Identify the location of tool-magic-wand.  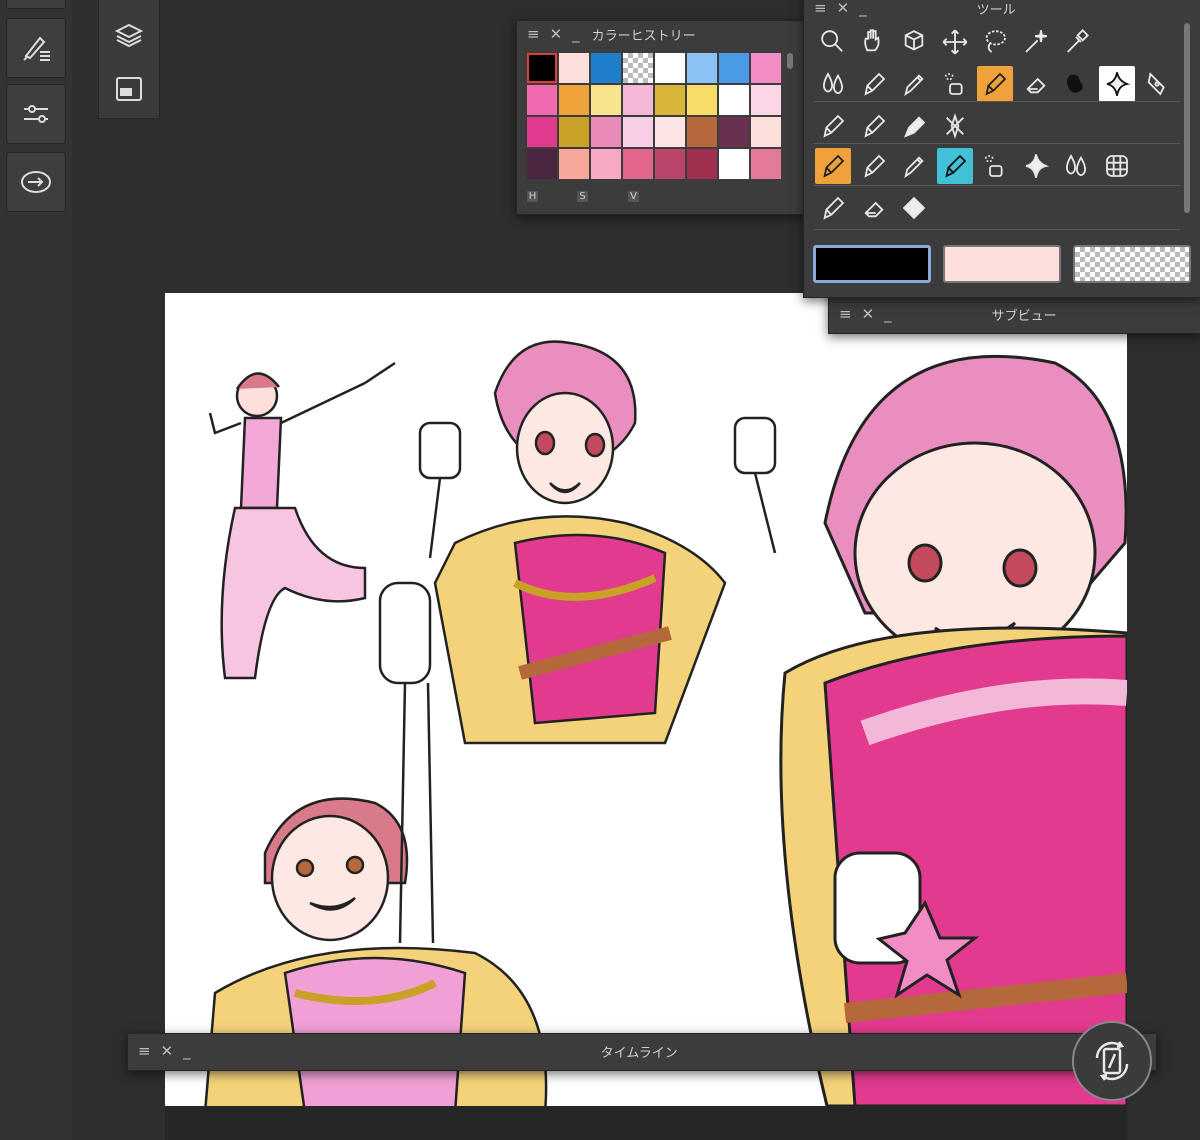
(1036, 42).